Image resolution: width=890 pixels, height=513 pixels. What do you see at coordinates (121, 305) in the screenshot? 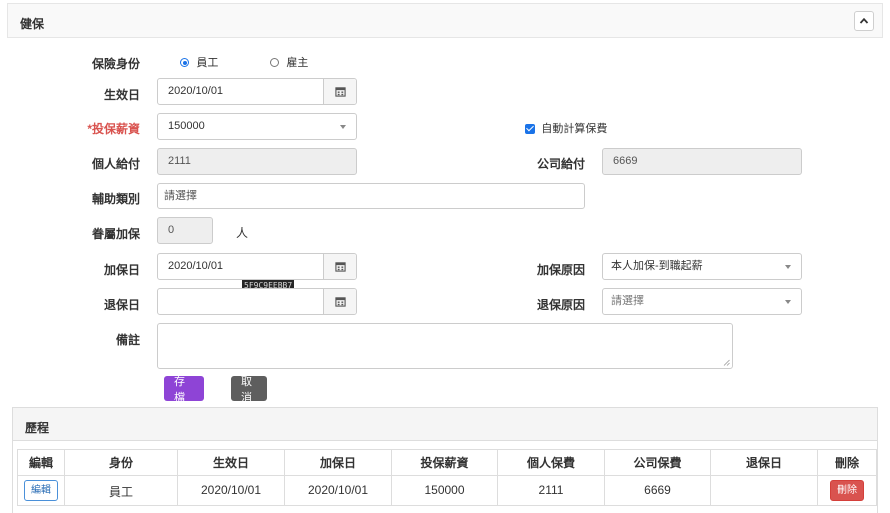
I see `withdraw-date-label: 退保日` at bounding box center [121, 305].